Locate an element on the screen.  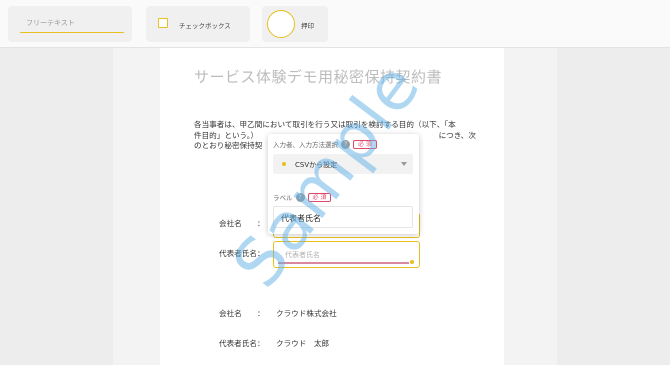
label-header: ラベル ? 必 須 is located at coordinates (302, 197).